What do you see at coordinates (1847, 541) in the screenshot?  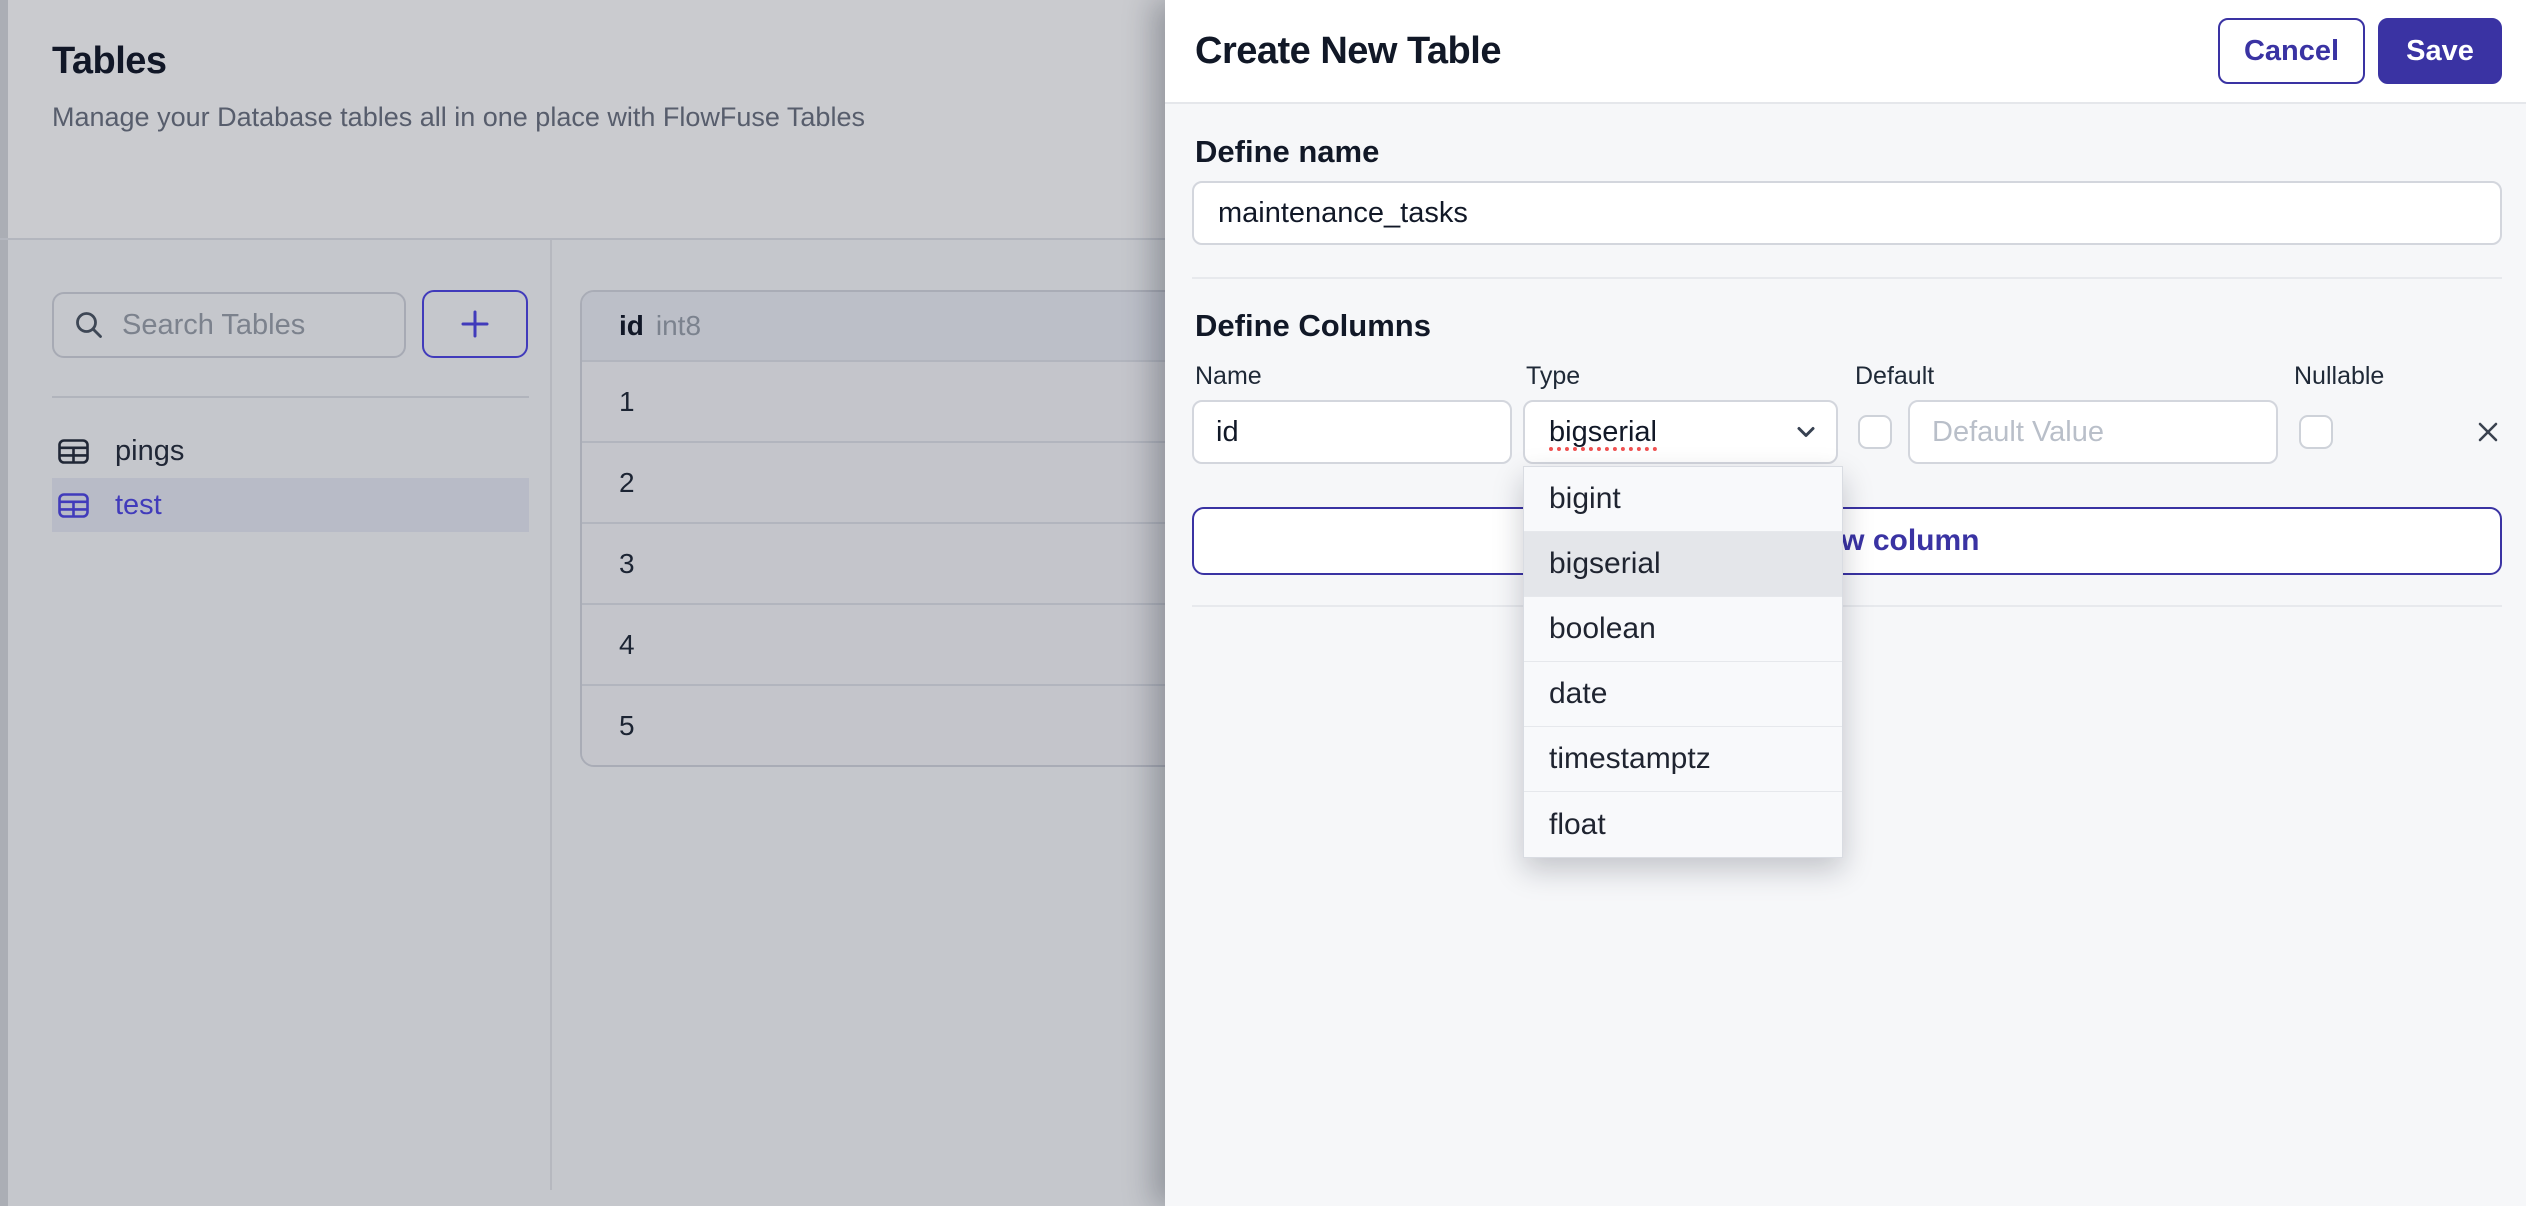 I see `add-column-button: Add a new column` at bounding box center [1847, 541].